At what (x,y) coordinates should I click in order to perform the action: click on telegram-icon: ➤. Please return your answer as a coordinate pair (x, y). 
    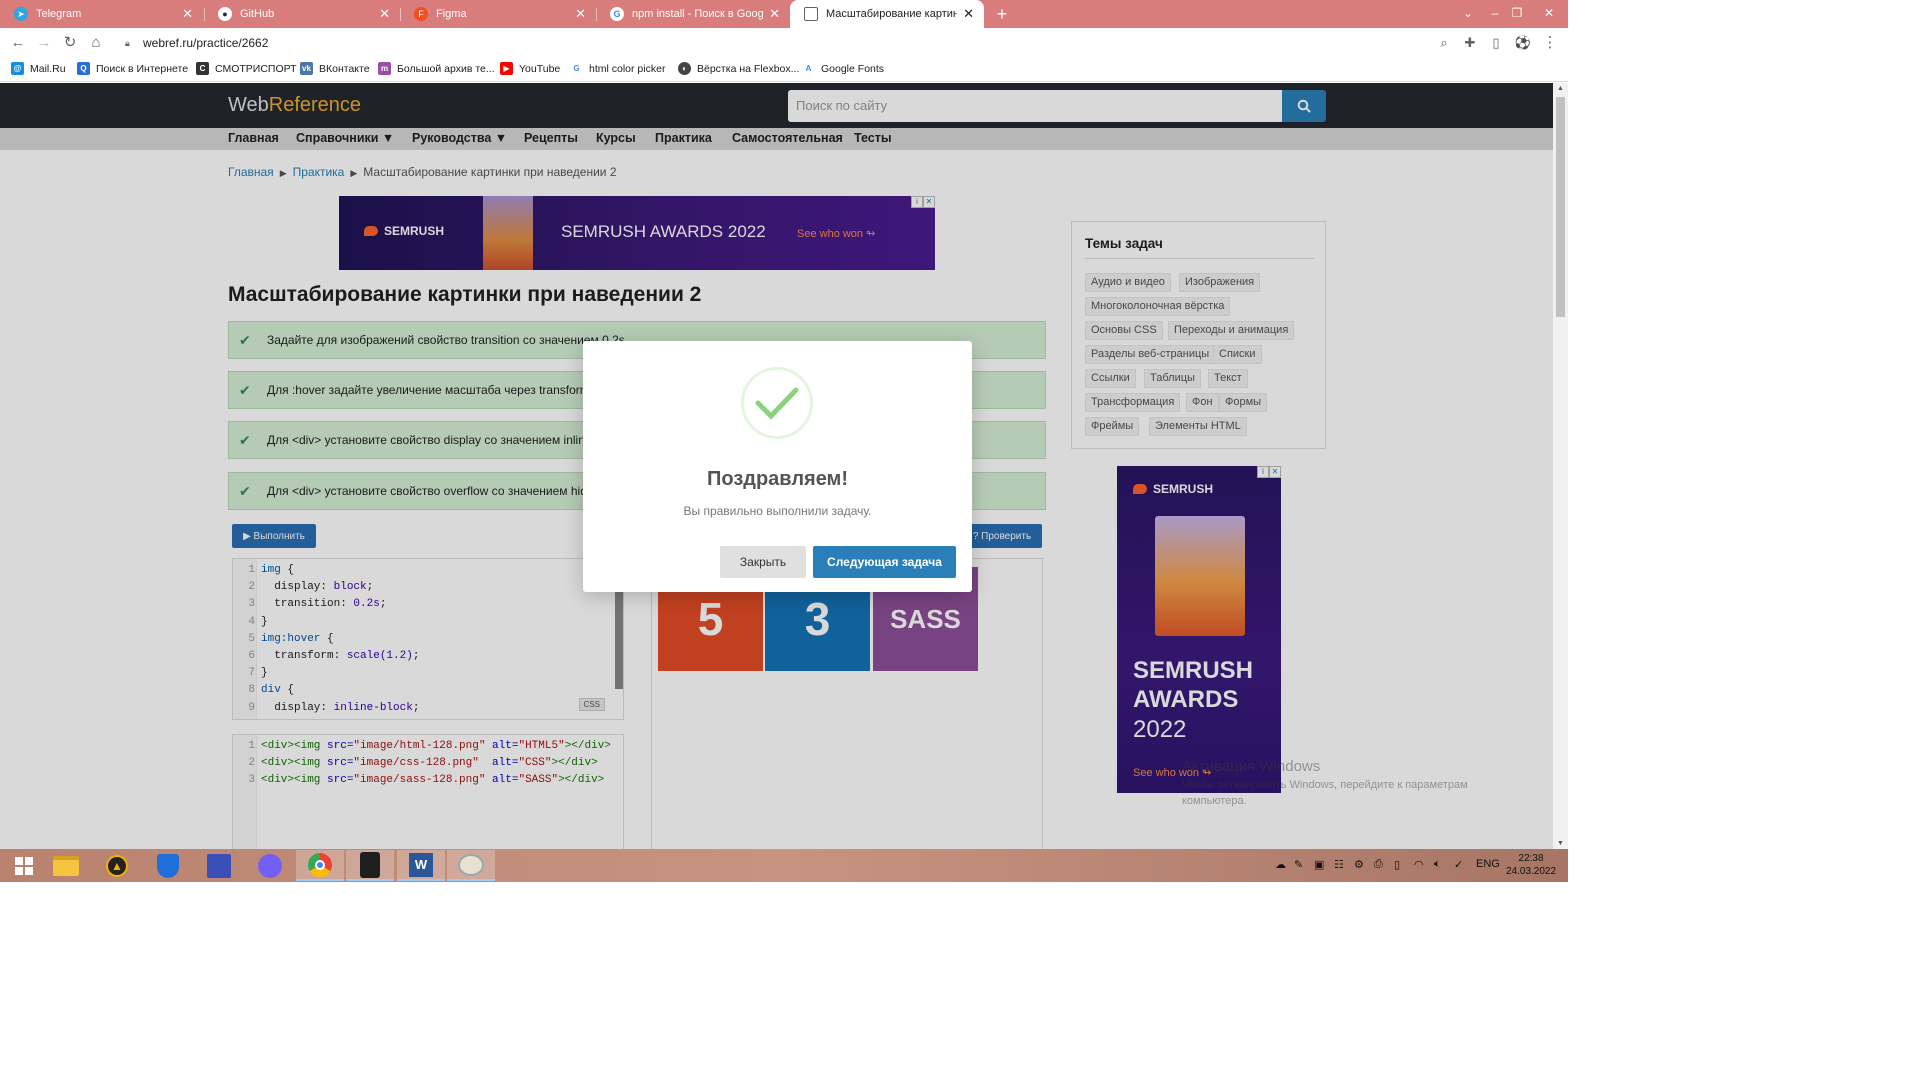
    Looking at the image, I should click on (21, 14).